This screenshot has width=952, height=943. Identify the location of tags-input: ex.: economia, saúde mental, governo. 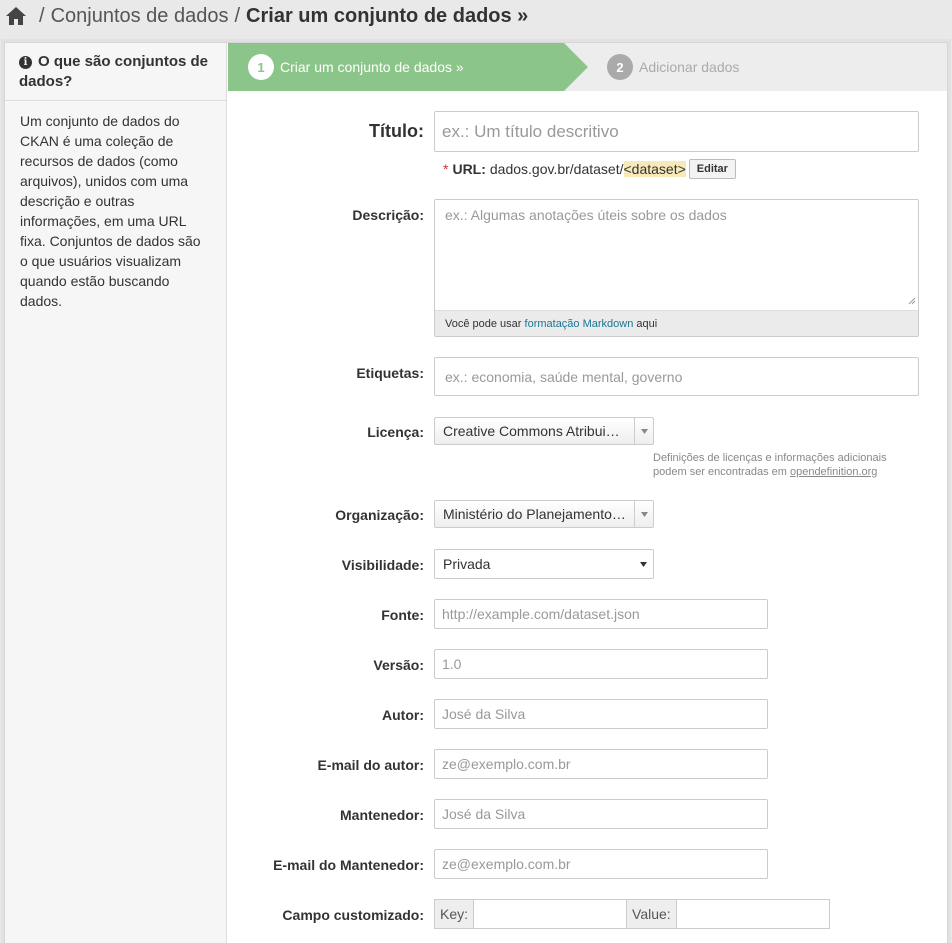
(676, 376).